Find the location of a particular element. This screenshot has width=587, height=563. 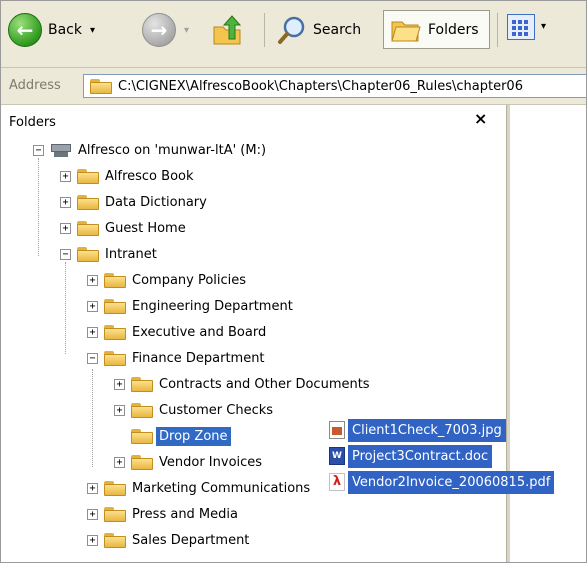

back-label: Back is located at coordinates (65, 30).